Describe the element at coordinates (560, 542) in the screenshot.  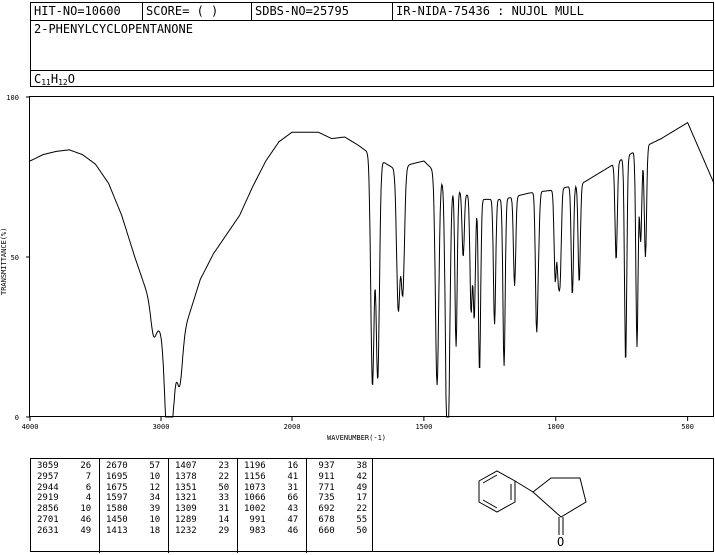
I see `oxygen-atom-label: O` at that location.